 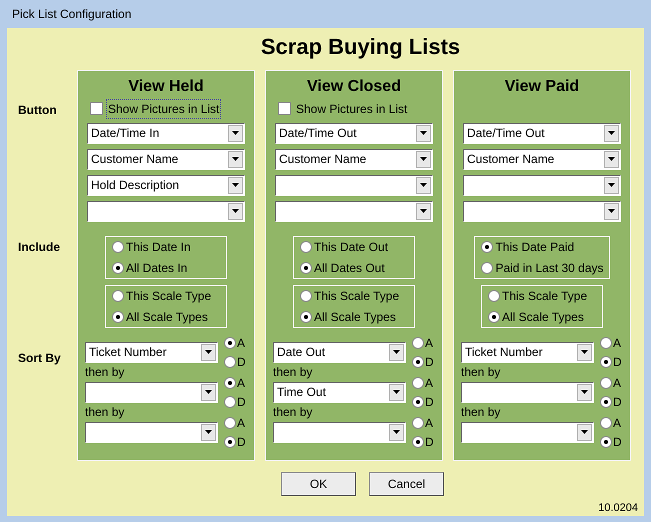 What do you see at coordinates (339, 352) in the screenshot?
I see `dropdown: Date Out` at bounding box center [339, 352].